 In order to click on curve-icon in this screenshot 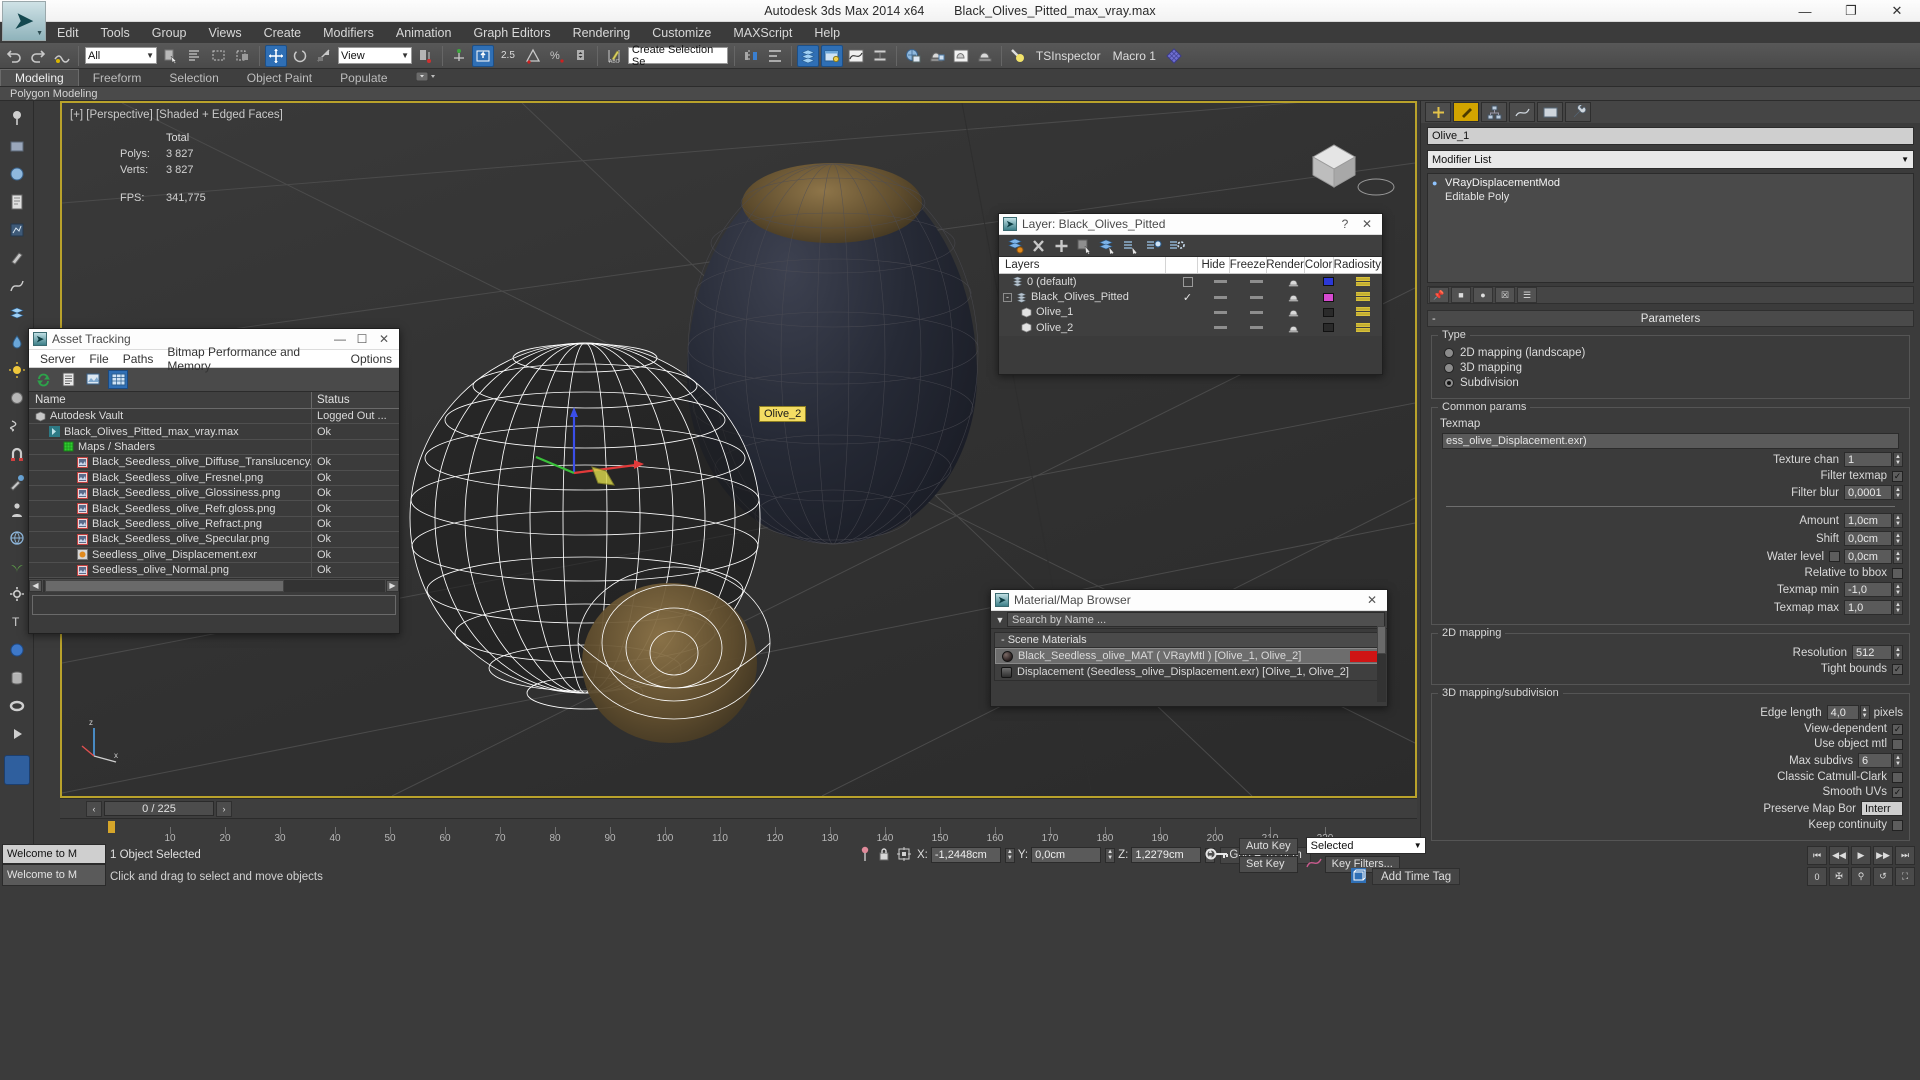, I will do `click(17, 286)`.